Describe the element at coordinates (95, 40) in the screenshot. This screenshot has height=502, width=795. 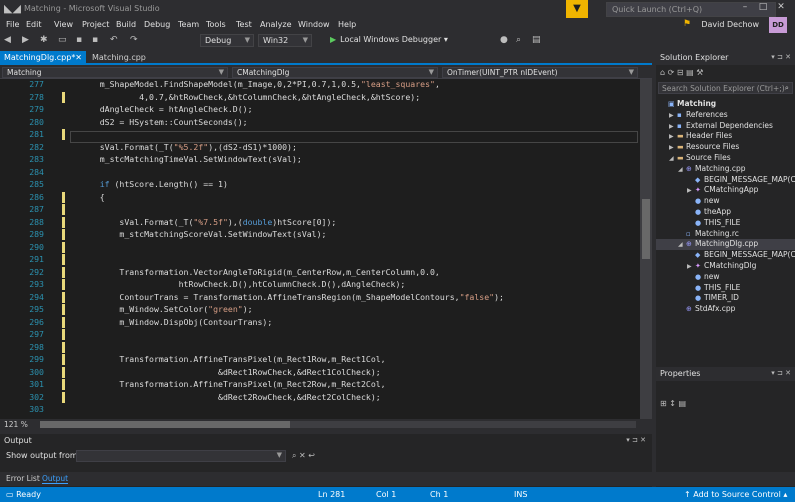
I see `save-all-icon: ▪` at that location.